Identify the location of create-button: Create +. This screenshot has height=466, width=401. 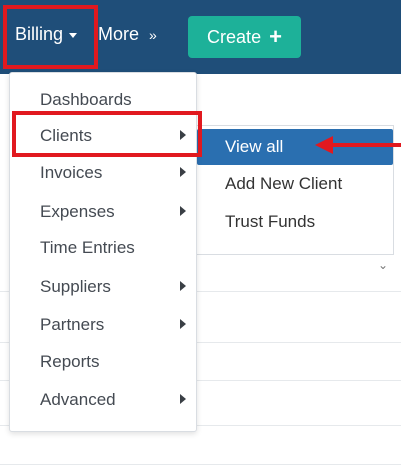
(244, 37).